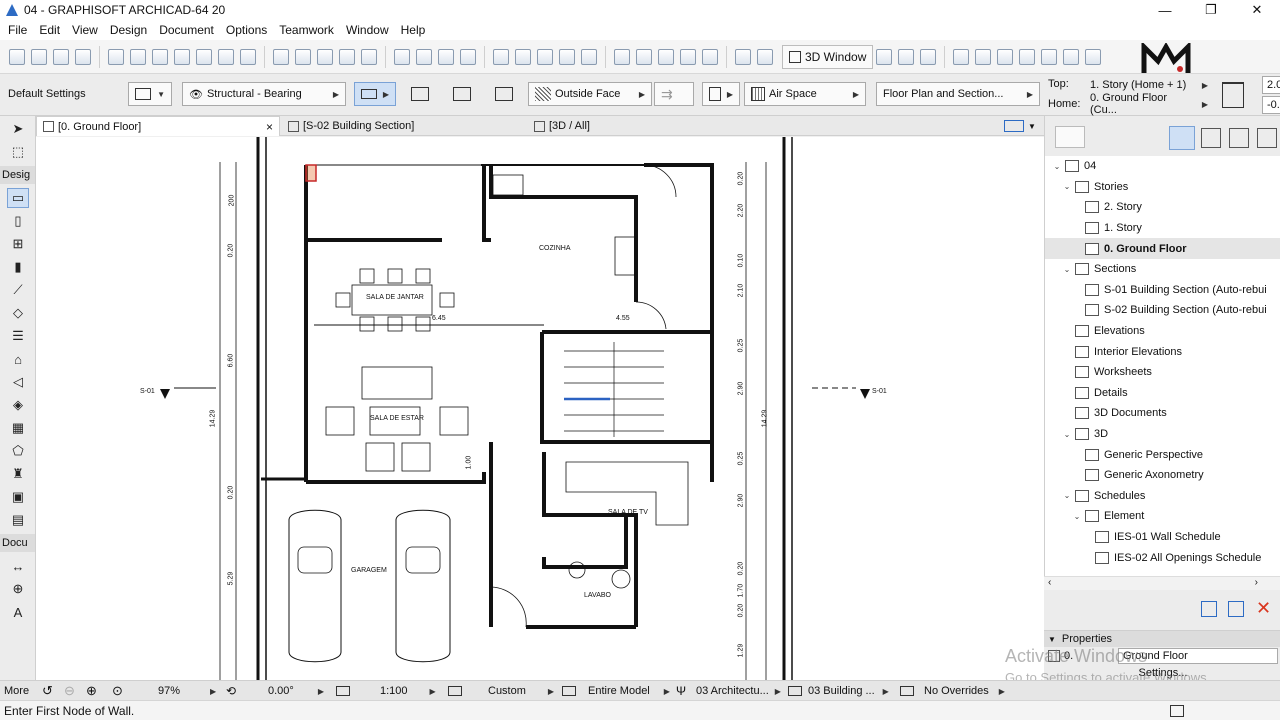 Image resolution: width=1280 pixels, height=720 pixels. What do you see at coordinates (226, 56) in the screenshot?
I see `drag-icon` at bounding box center [226, 56].